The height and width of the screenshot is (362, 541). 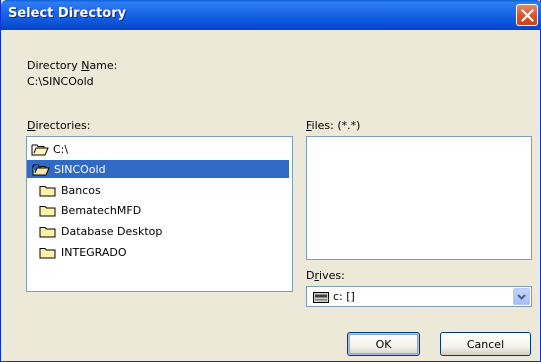 I want to click on drives-dropdown-button, so click(x=521, y=296).